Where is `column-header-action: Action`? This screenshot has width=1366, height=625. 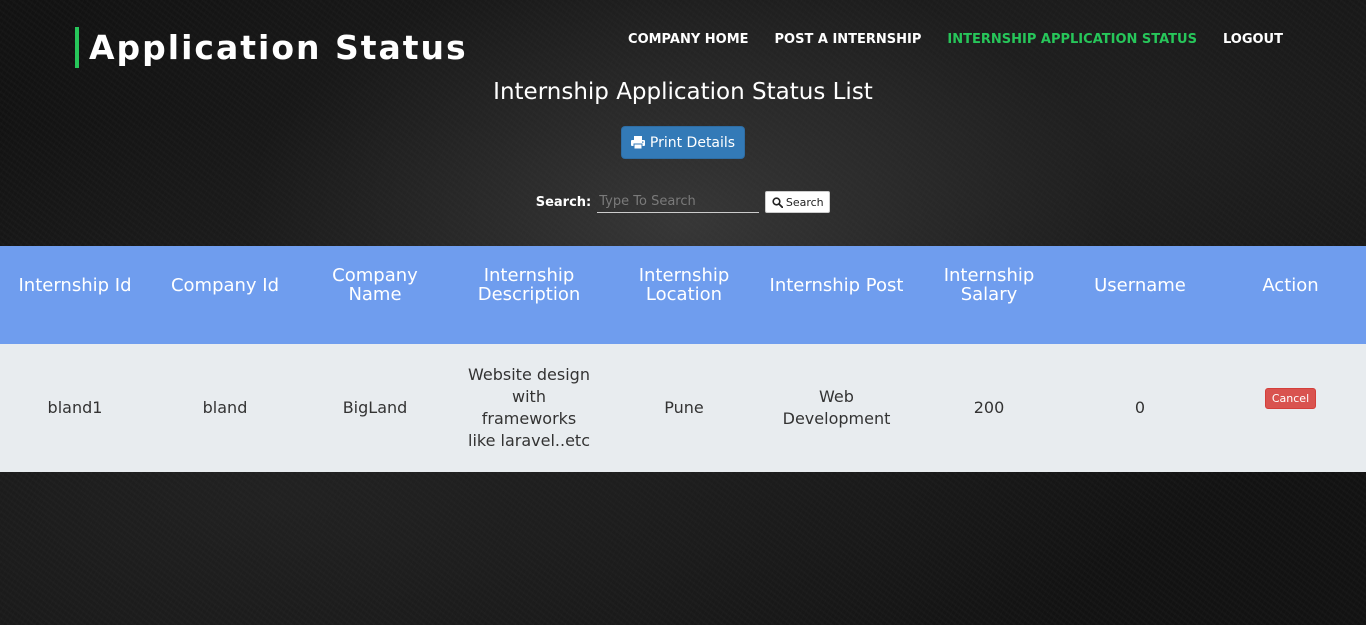 column-header-action: Action is located at coordinates (1290, 285).